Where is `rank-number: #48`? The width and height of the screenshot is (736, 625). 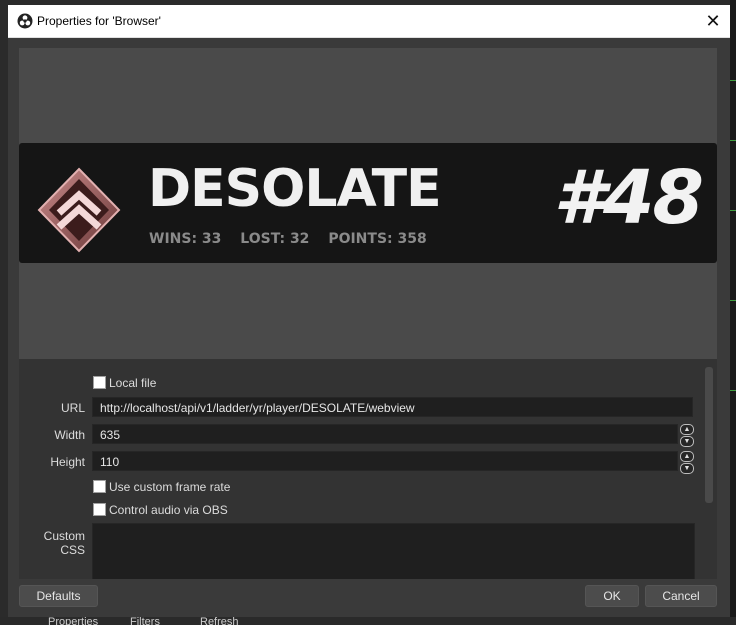
rank-number: #48 is located at coordinates (628, 198).